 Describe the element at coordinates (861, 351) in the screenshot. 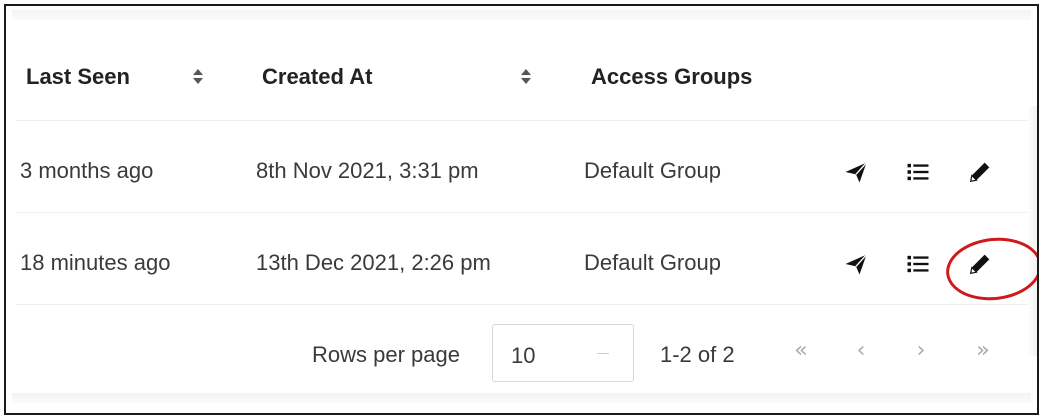

I see `prev-page-icon: ‹` at that location.